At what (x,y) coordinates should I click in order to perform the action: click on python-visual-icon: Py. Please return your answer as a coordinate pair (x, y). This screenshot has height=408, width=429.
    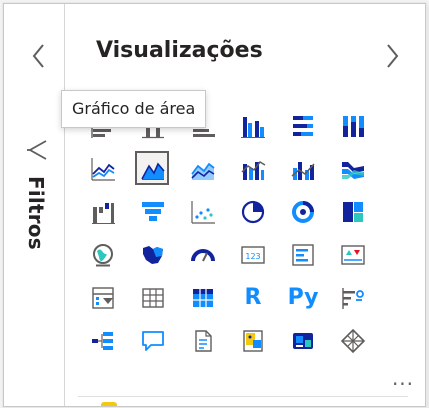
    Looking at the image, I should click on (303, 297).